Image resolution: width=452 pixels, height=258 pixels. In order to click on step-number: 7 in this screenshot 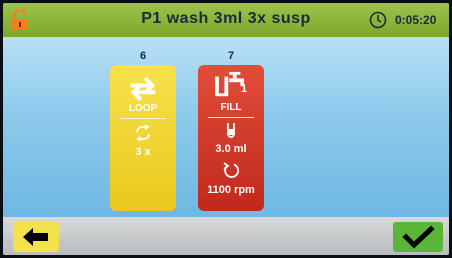, I will do `click(231, 56)`.